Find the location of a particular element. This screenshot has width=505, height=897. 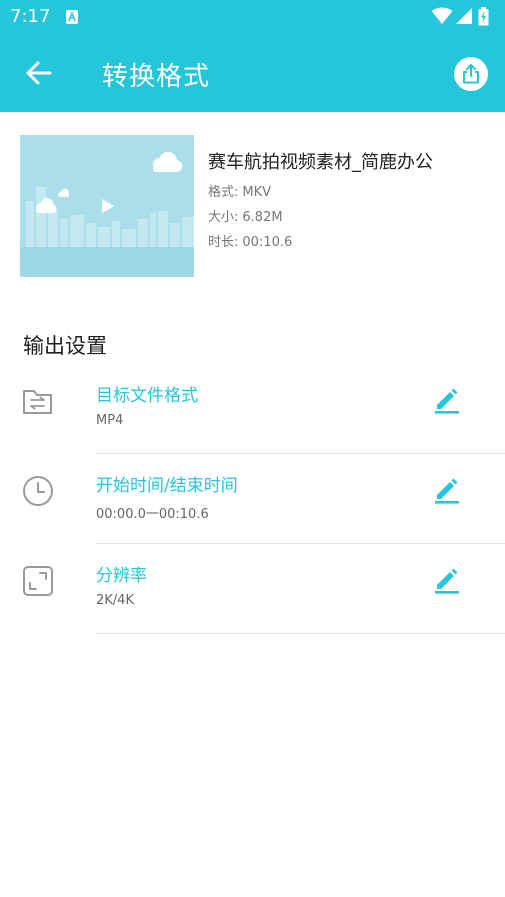

share-icon is located at coordinates (471, 74).